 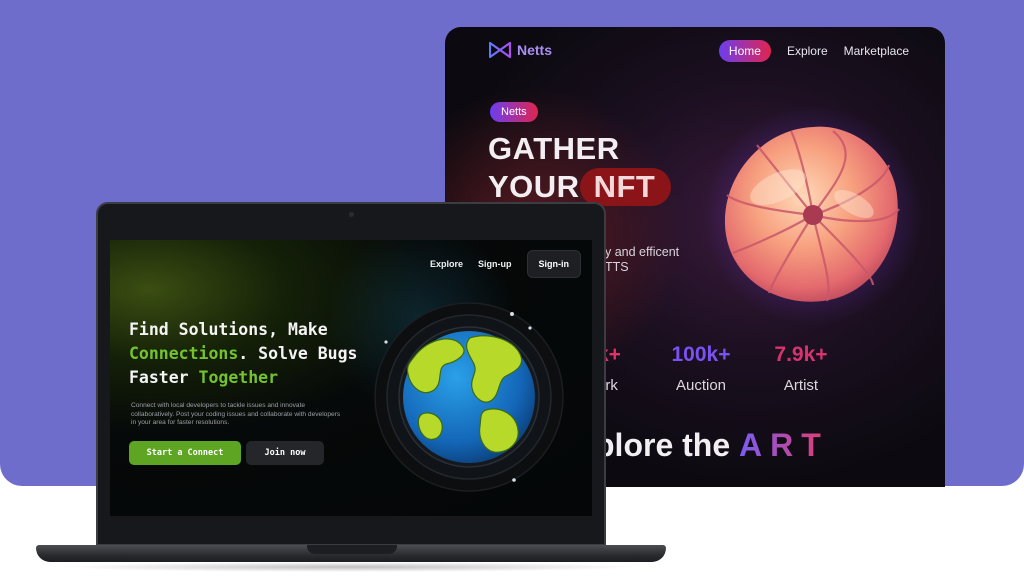 I want to click on dev-headline-line1: Find Solutions, Make, so click(x=228, y=329).